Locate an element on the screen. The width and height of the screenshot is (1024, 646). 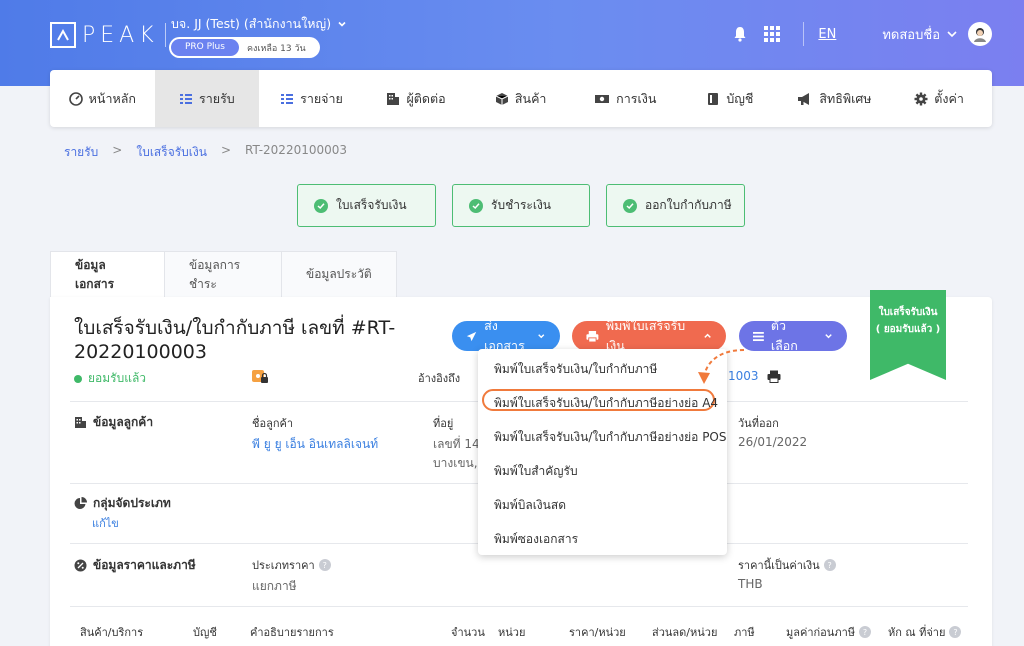
col-quantity: จำนวน is located at coordinates (468, 632).